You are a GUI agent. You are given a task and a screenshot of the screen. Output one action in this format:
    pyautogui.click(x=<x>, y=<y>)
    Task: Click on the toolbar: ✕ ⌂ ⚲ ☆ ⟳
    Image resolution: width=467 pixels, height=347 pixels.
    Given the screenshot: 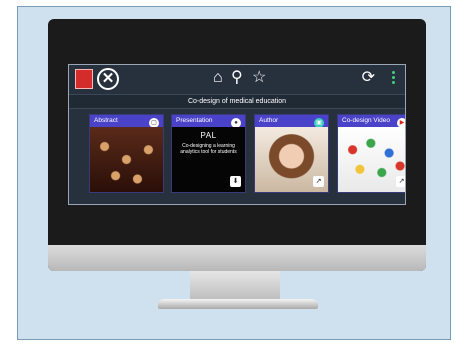 What is the action you would take?
    pyautogui.click(x=237, y=78)
    